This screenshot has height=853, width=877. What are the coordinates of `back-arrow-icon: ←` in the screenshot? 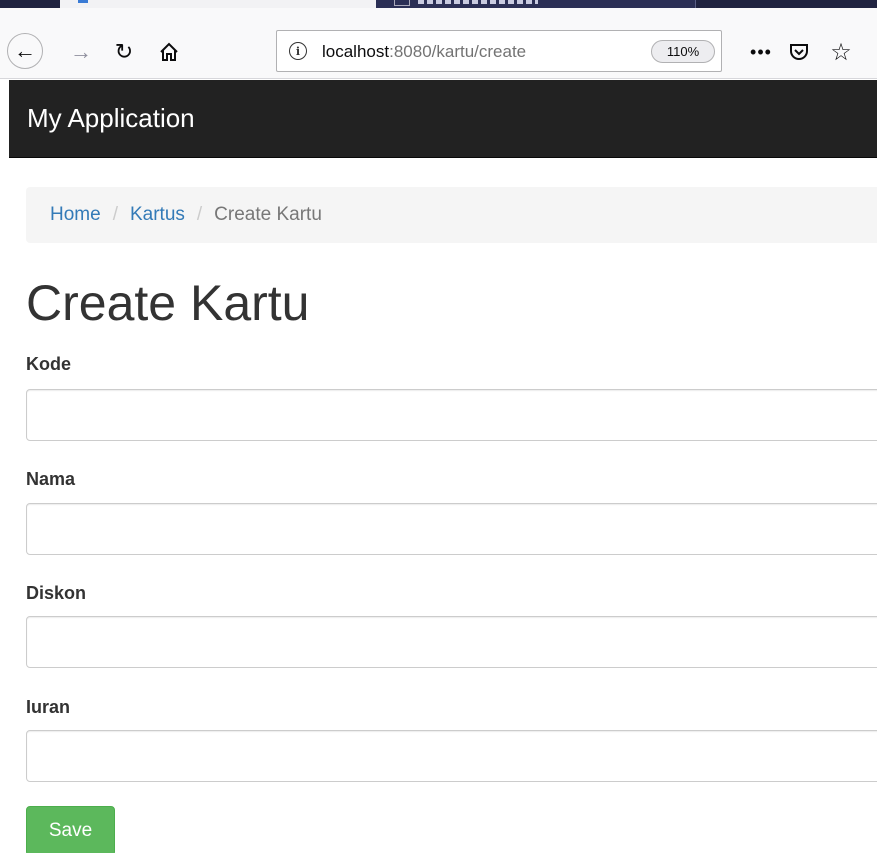 It's located at (25, 50).